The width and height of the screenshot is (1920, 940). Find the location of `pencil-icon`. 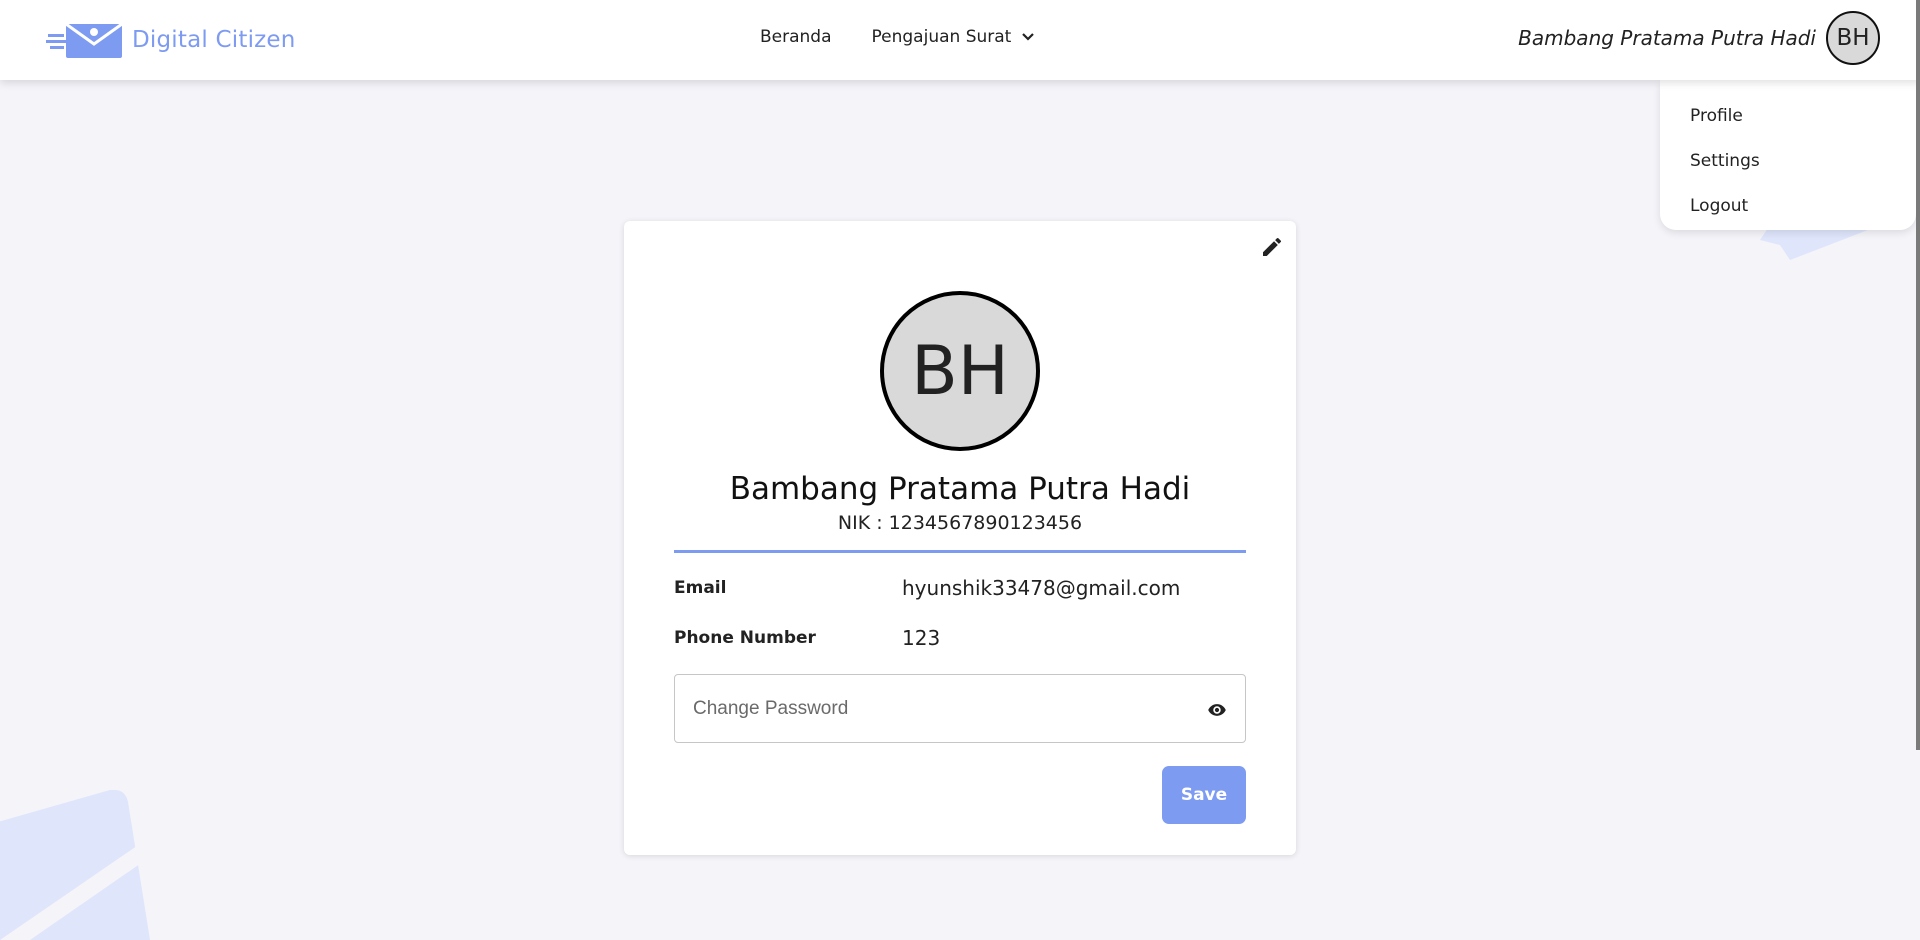

pencil-icon is located at coordinates (1272, 247).